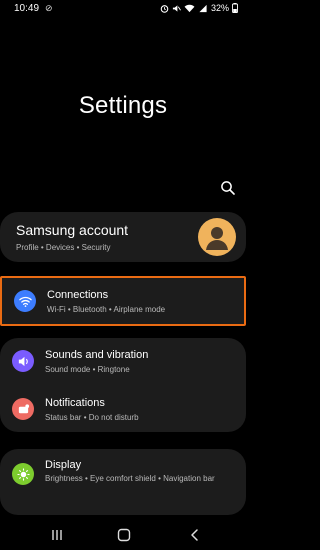 This screenshot has height=550, width=320. Describe the element at coordinates (23, 409) in the screenshot. I see `notification-icon` at that location.